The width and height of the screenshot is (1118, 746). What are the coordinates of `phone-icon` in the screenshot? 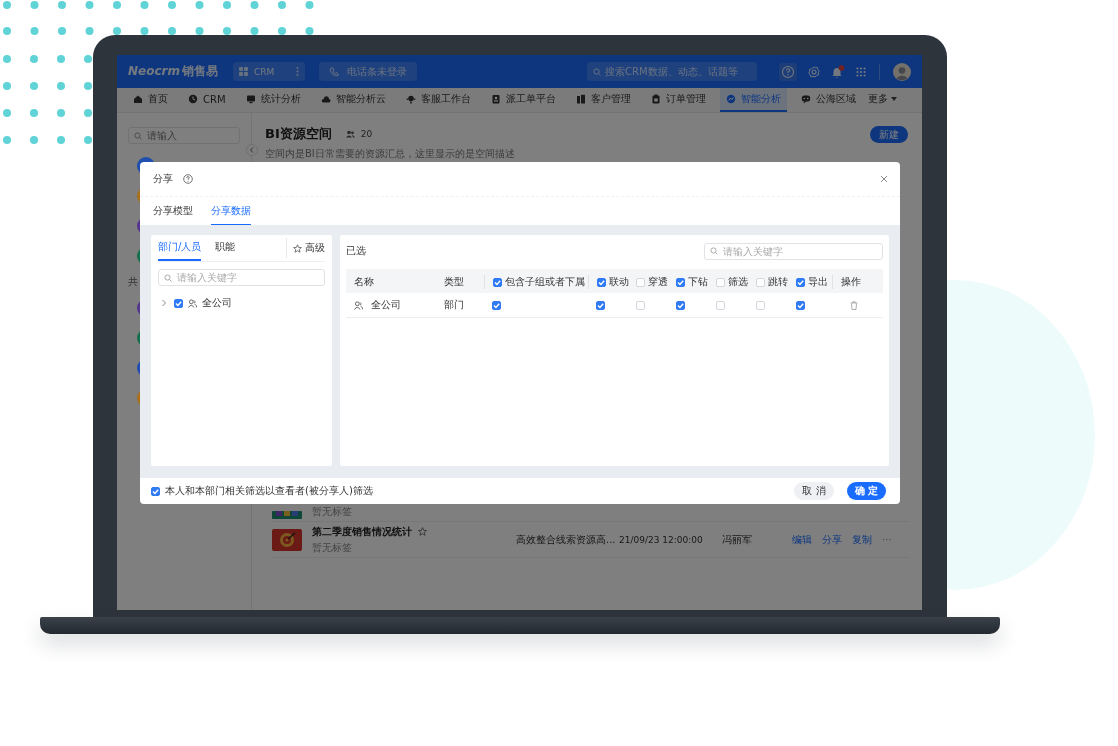 It's located at (333, 71).